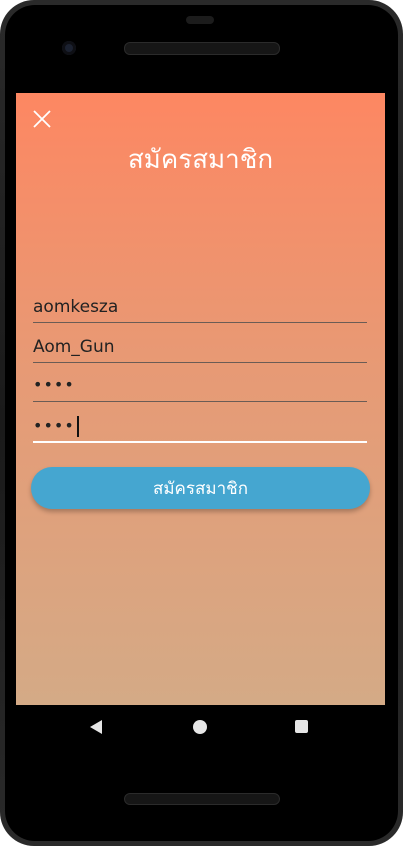 The height and width of the screenshot is (846, 403). I want to click on username-input, so click(200, 307).